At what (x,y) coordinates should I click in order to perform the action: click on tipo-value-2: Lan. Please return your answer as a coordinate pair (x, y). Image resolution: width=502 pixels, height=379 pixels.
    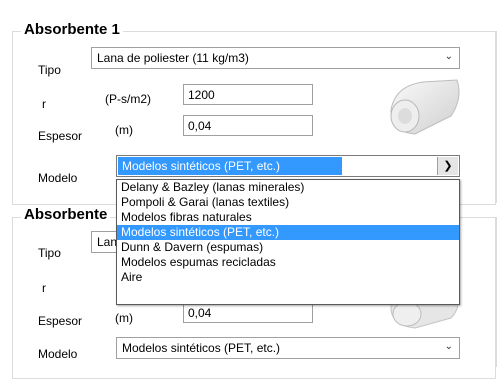
    Looking at the image, I should click on (107, 242).